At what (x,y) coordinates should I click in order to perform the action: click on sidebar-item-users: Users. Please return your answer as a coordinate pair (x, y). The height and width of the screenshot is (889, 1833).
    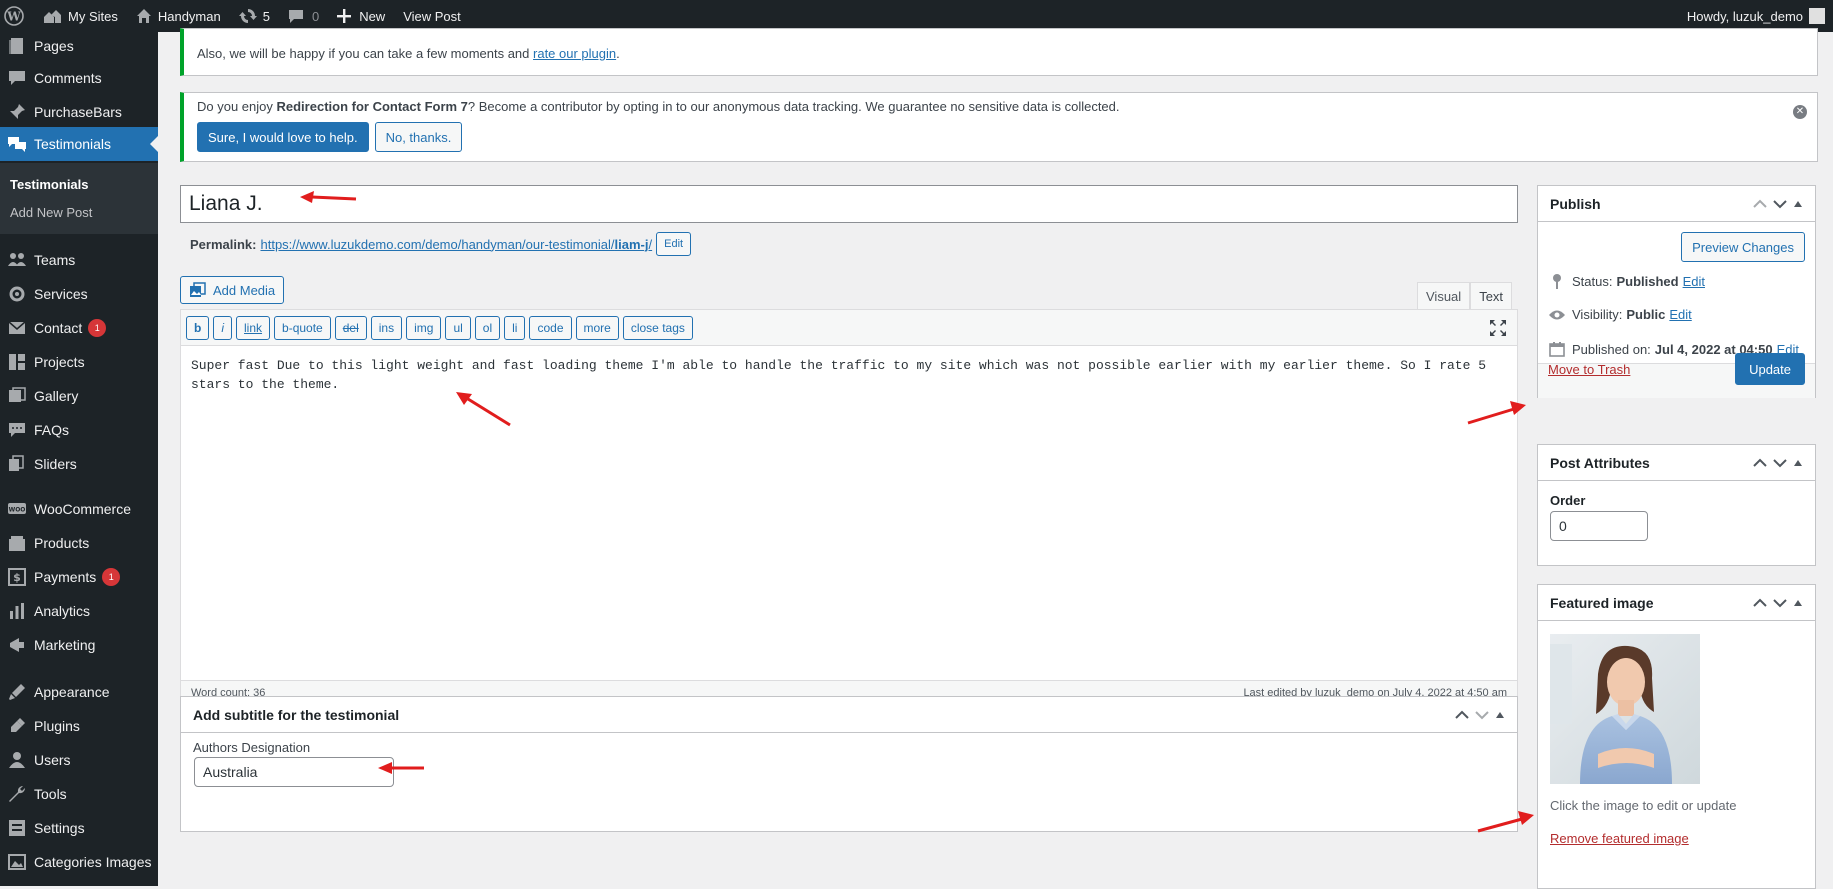
    Looking at the image, I should click on (79, 760).